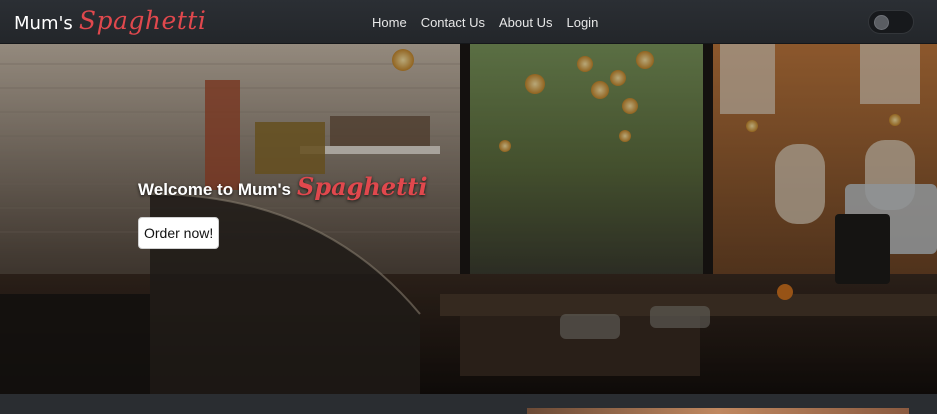 This screenshot has height=414, width=937. Describe the element at coordinates (453, 22) in the screenshot. I see `nav-link-contact-us: Contact Us` at that location.